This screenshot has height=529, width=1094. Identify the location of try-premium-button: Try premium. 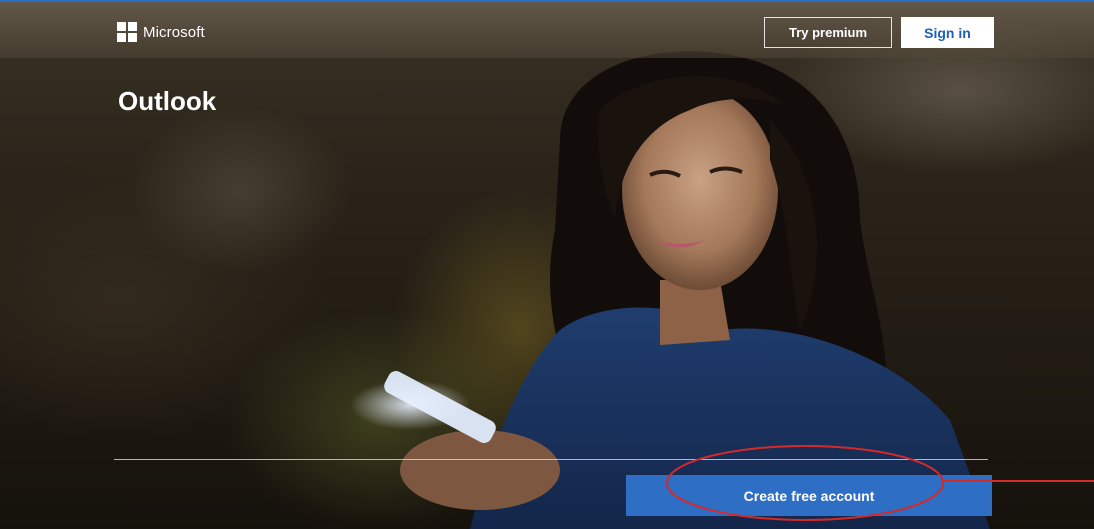
(828, 32).